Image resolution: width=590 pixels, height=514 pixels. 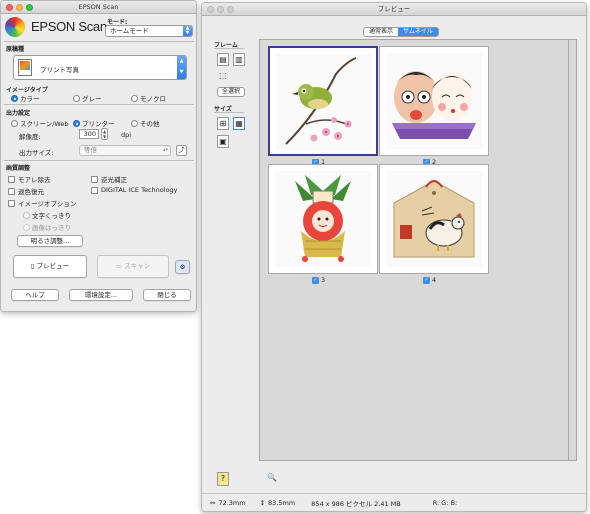 What do you see at coordinates (434, 219) in the screenshot?
I see `thumbnail-image-ema` at bounding box center [434, 219].